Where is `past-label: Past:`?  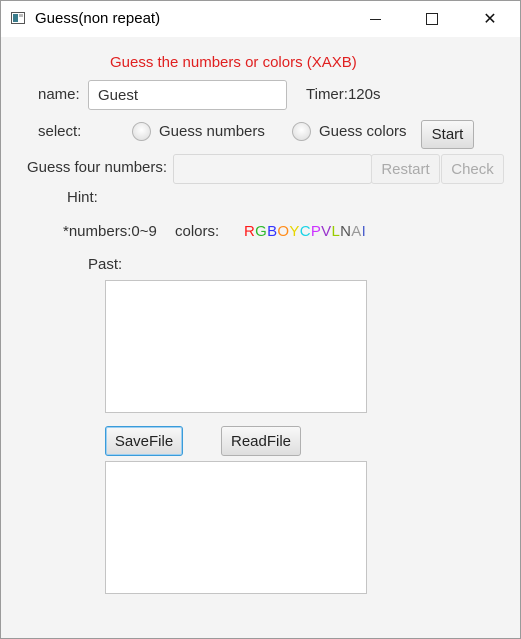 past-label: Past: is located at coordinates (105, 264).